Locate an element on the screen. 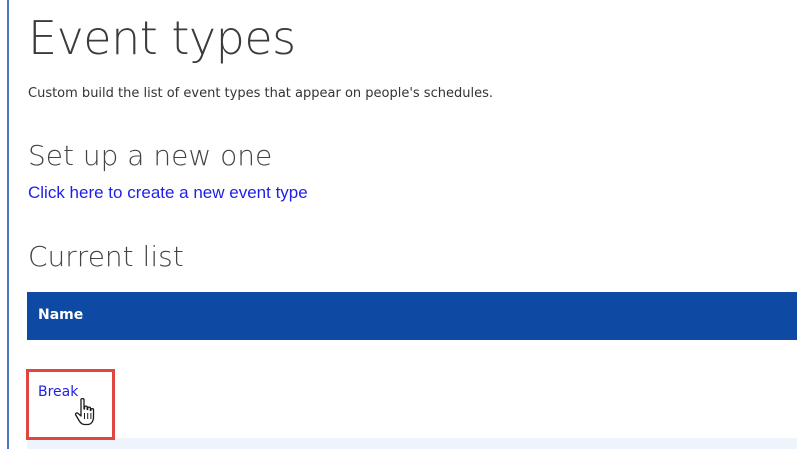  setup-heading: Set up a new one is located at coordinates (150, 155).